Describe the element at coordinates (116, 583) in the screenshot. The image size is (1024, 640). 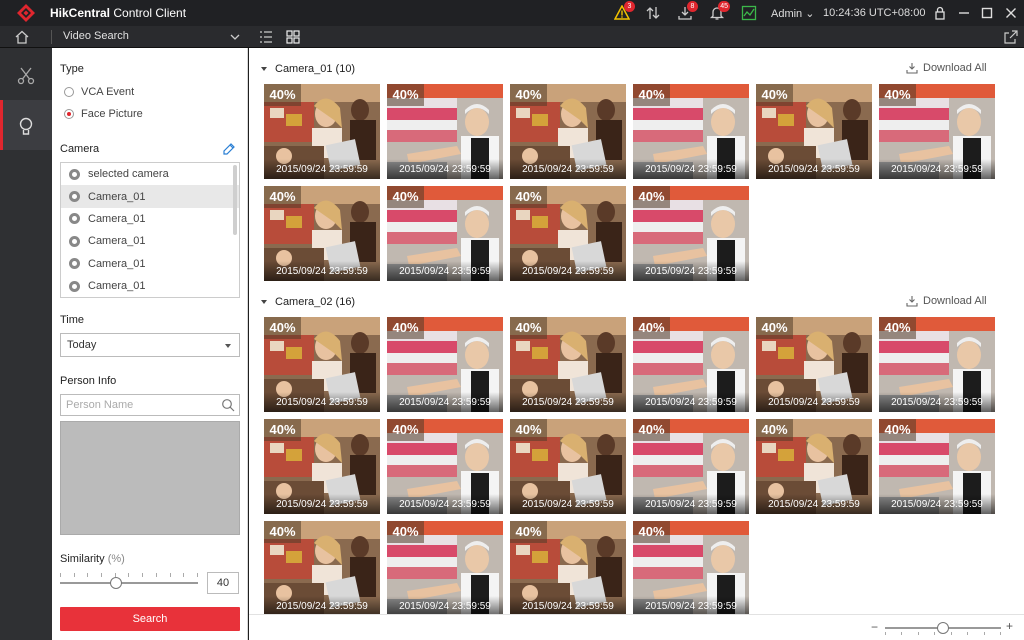
I see `similarity-slider-thumb` at that location.